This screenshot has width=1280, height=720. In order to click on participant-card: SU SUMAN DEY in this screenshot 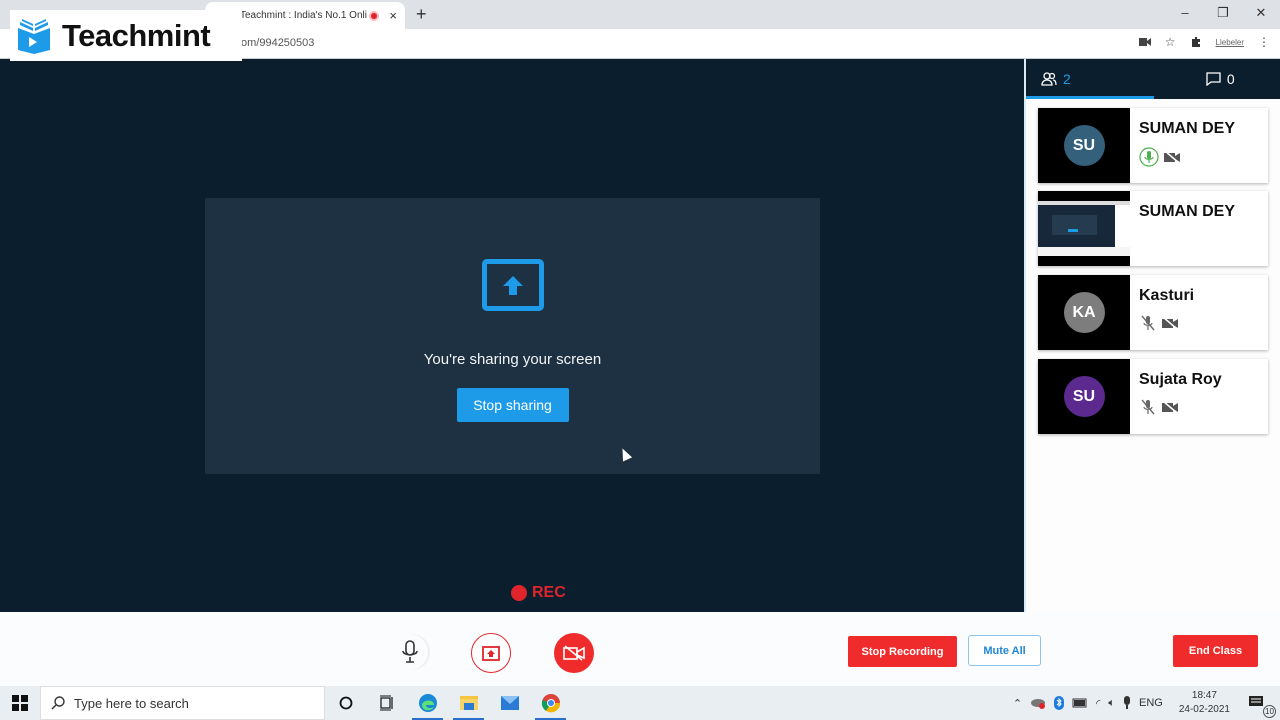, I will do `click(1153, 145)`.